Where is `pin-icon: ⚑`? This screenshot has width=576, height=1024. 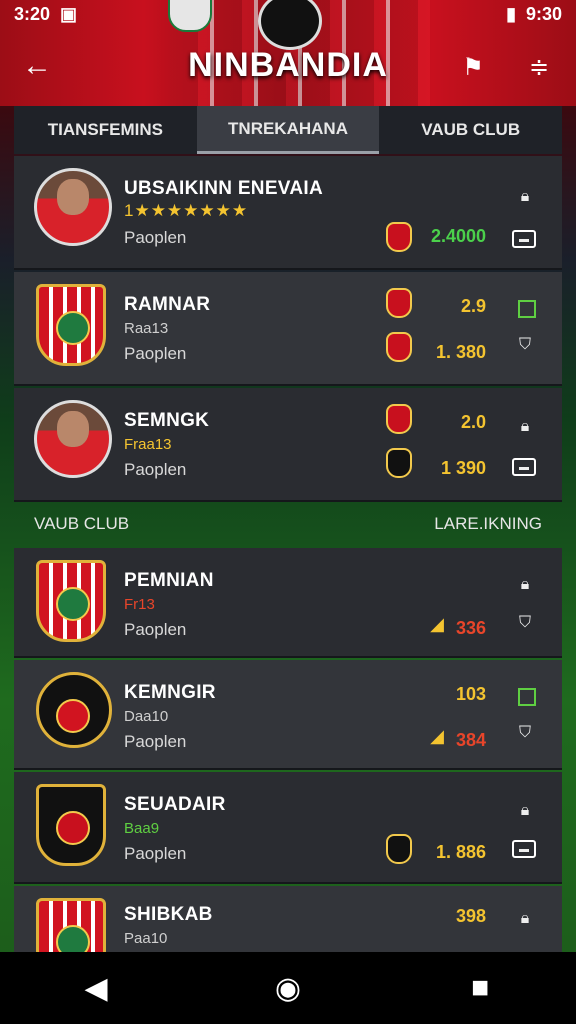
pin-icon: ⚑ is located at coordinates (473, 67).